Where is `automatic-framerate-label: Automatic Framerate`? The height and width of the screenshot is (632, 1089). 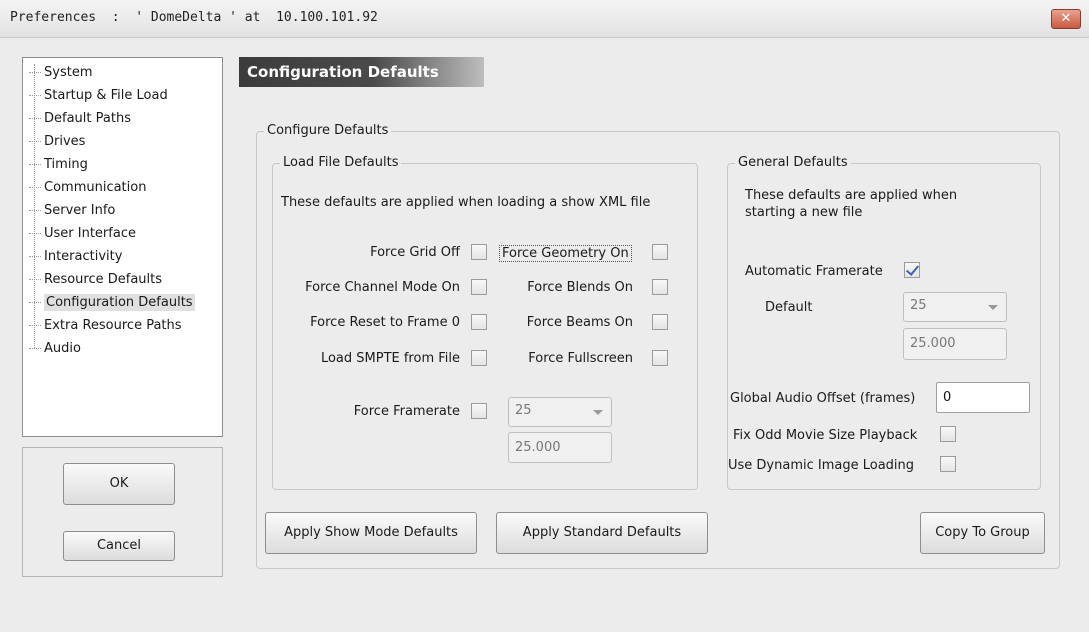
automatic-framerate-label: Automatic Framerate is located at coordinates (814, 271).